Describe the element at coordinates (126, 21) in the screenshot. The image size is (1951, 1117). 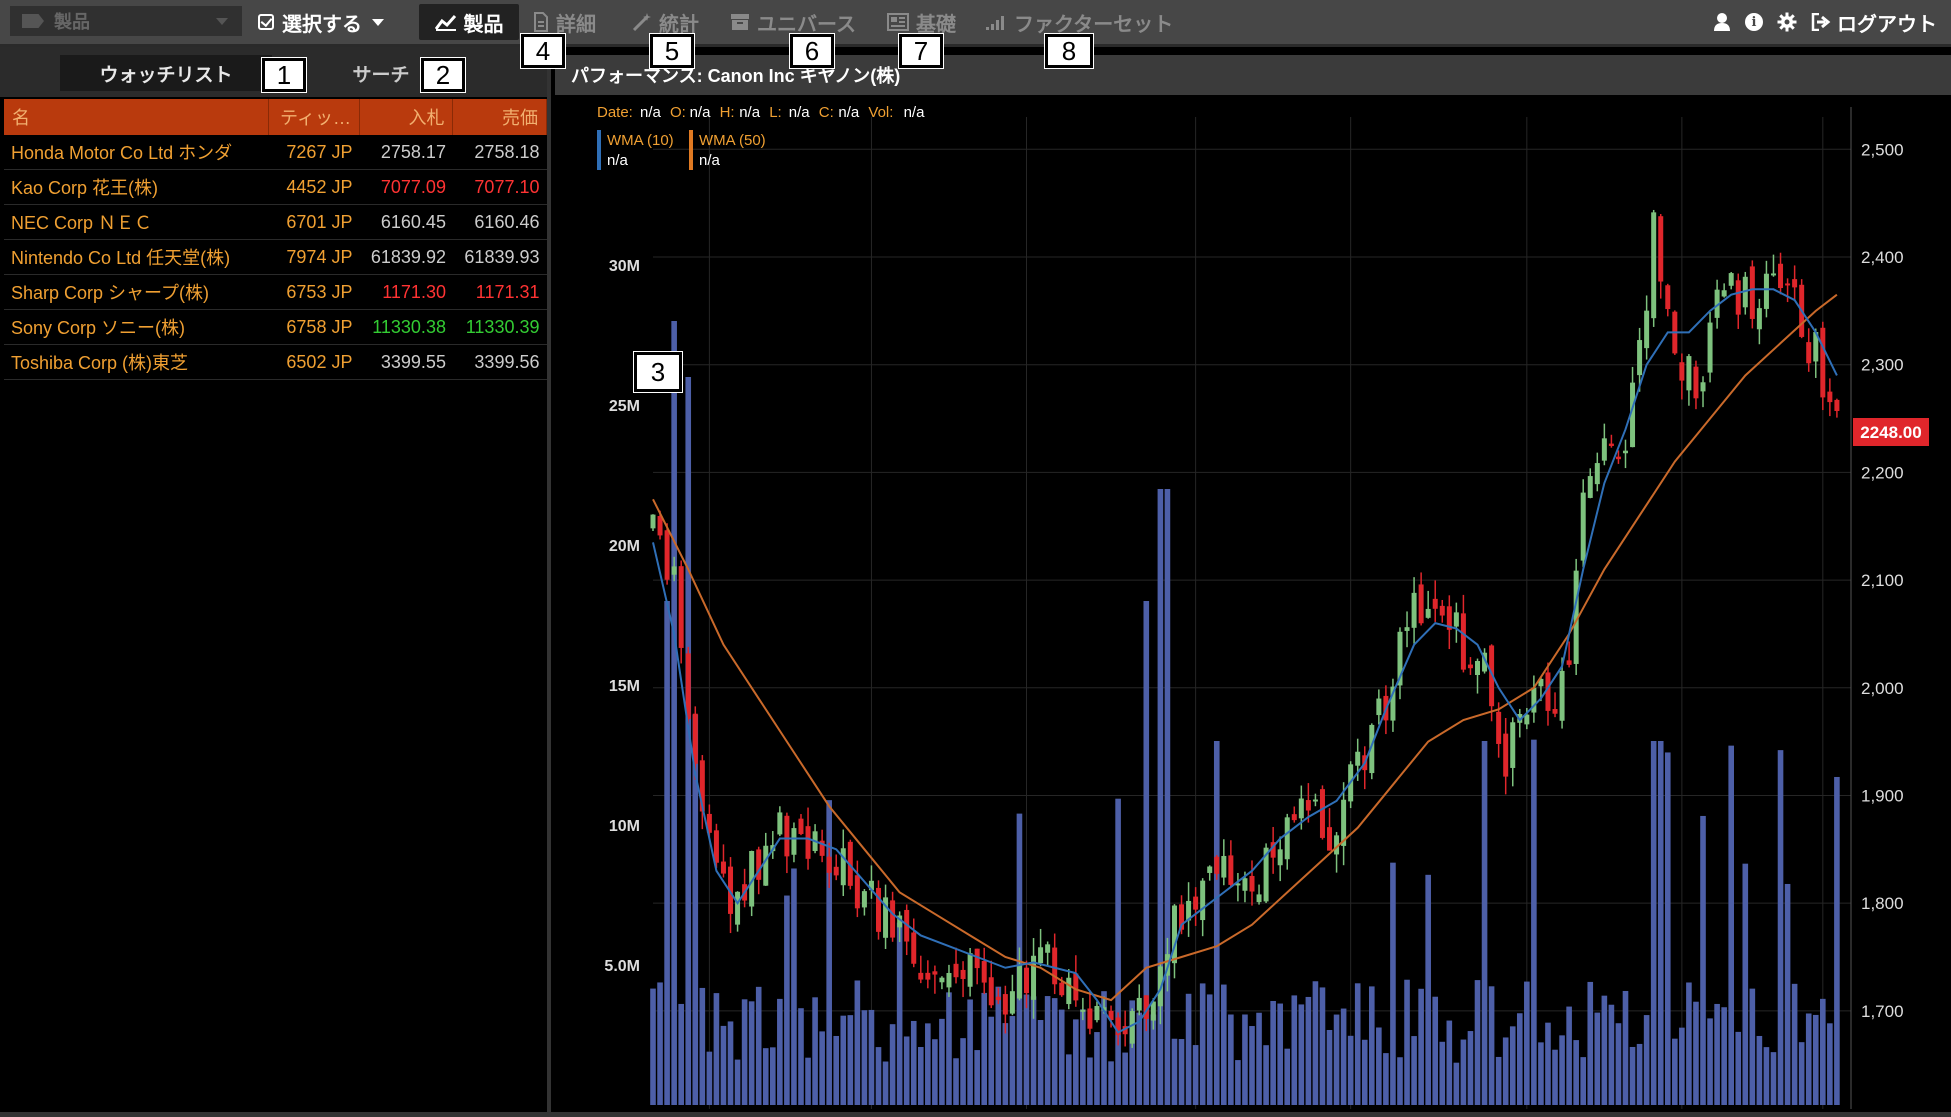
I see `product-select: 製品` at that location.